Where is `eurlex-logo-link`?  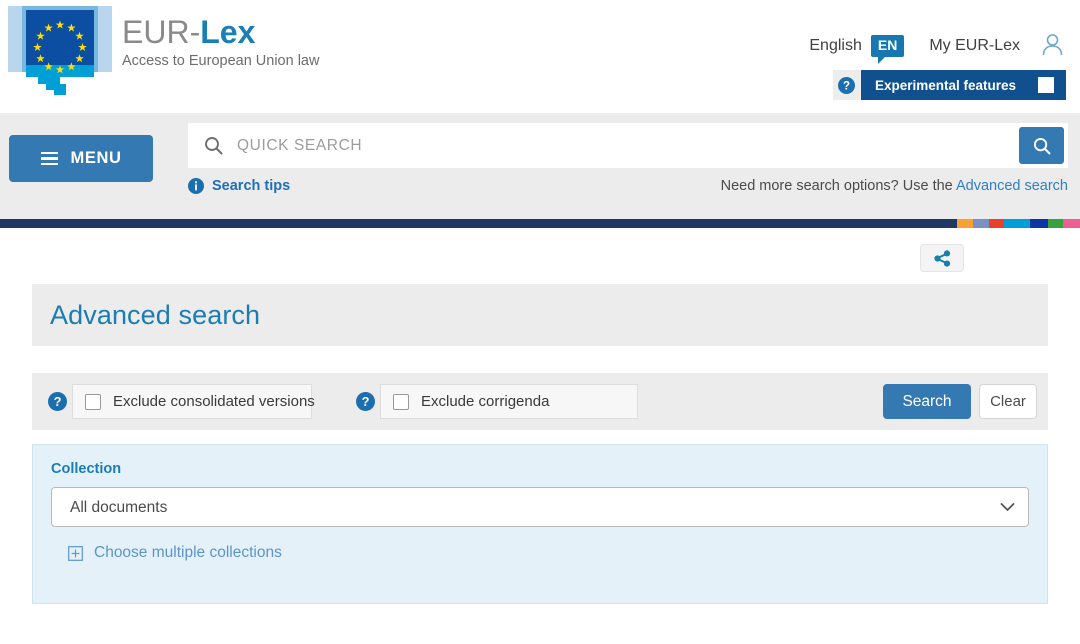 eurlex-logo-link is located at coordinates (60, 53).